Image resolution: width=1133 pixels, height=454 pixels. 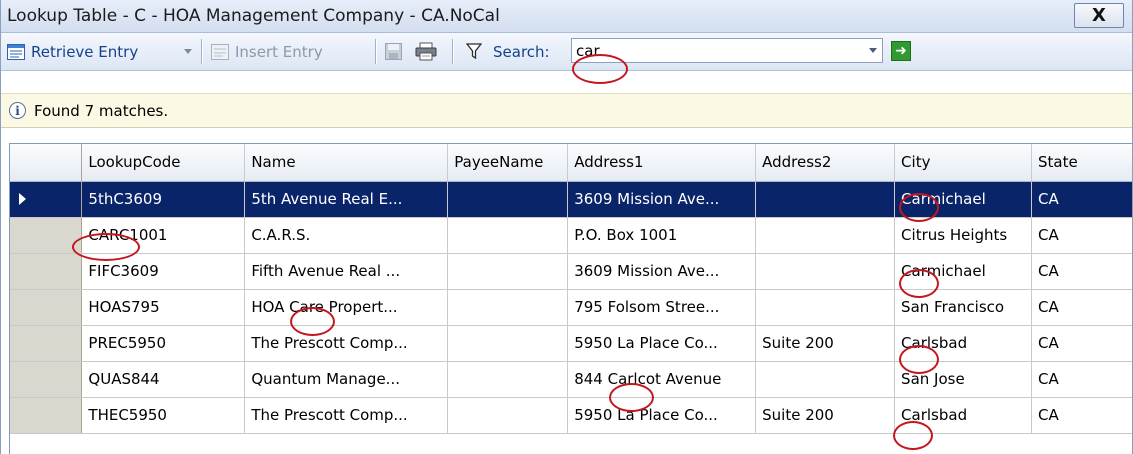 What do you see at coordinates (163, 379) in the screenshot?
I see `cell-lookupcode: QUAS844` at bounding box center [163, 379].